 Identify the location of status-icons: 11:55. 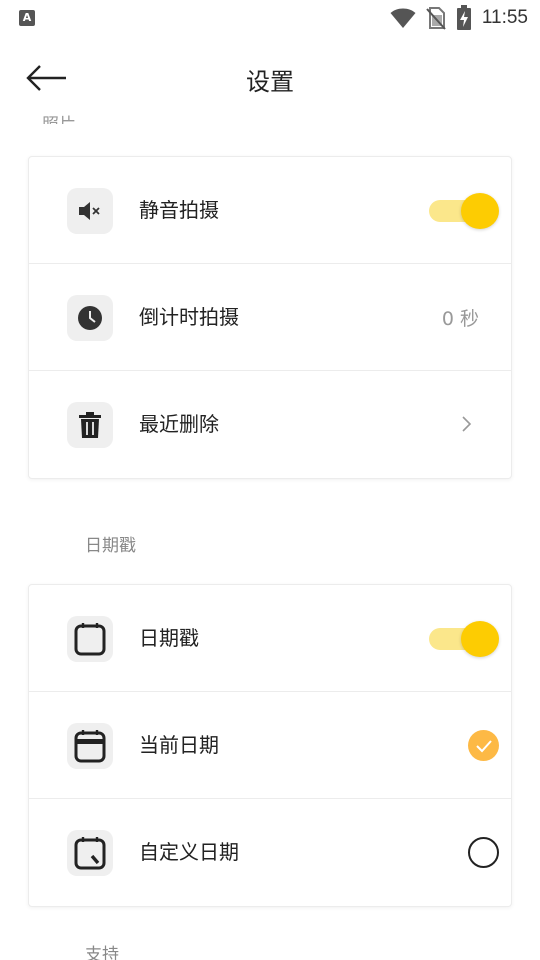
(459, 18).